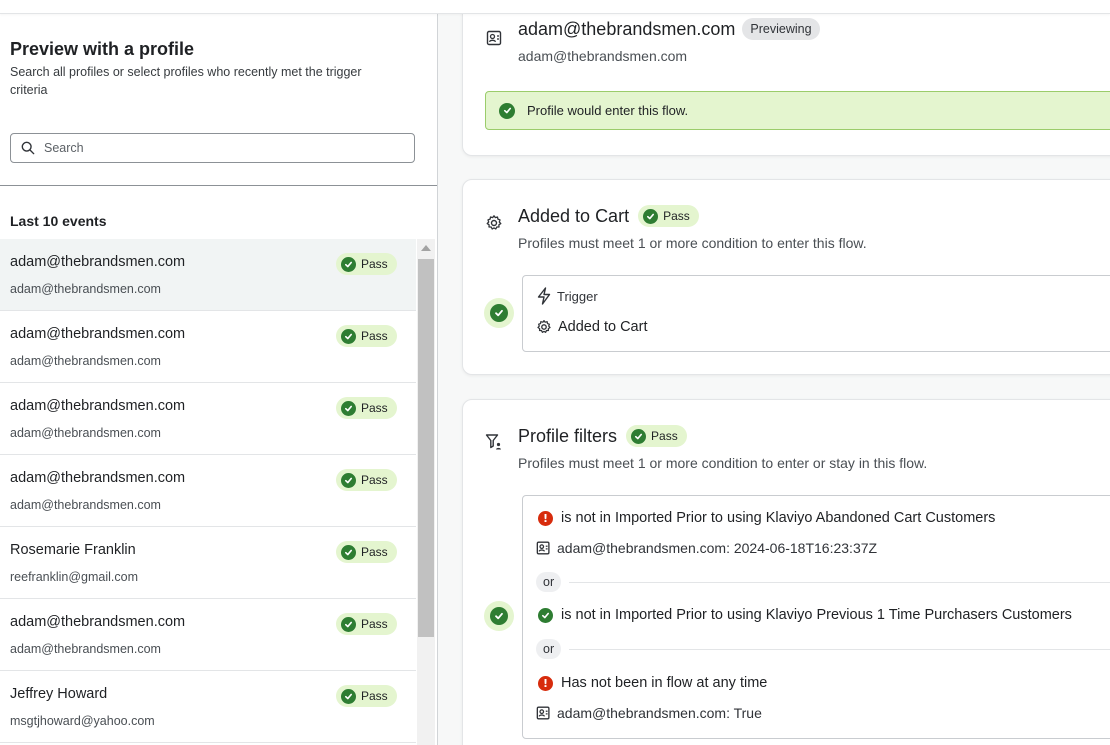  Describe the element at coordinates (82, 721) in the screenshot. I see `event-profile-email: msgtjhoward@yahoo.com` at that location.